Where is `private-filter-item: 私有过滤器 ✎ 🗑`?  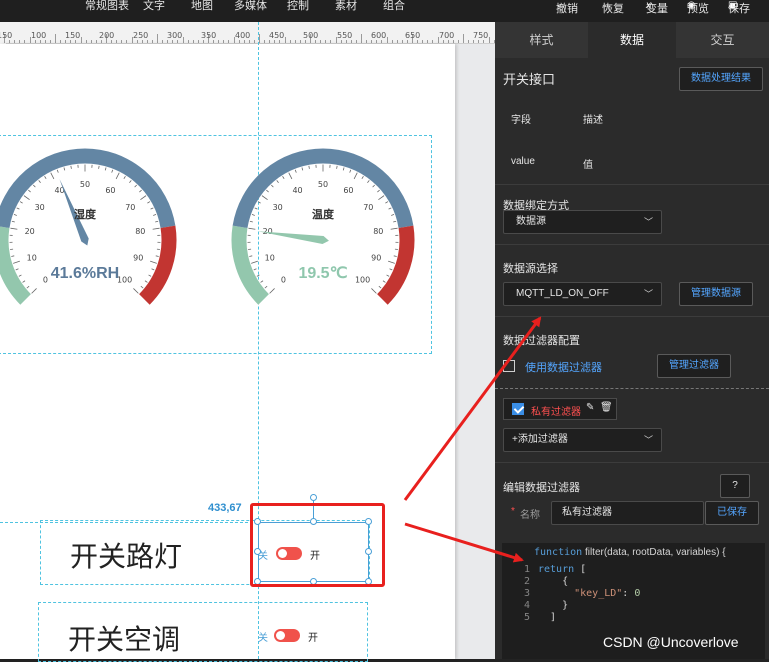 private-filter-item: 私有过滤器 ✎ 🗑 is located at coordinates (560, 409).